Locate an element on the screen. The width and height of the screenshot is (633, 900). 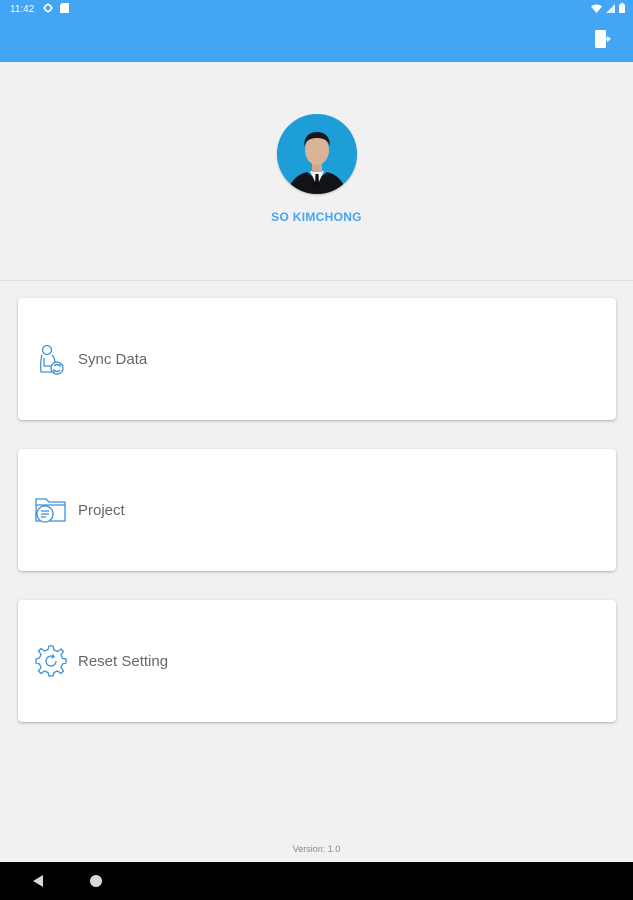
wifi-icon is located at coordinates (596, 8).